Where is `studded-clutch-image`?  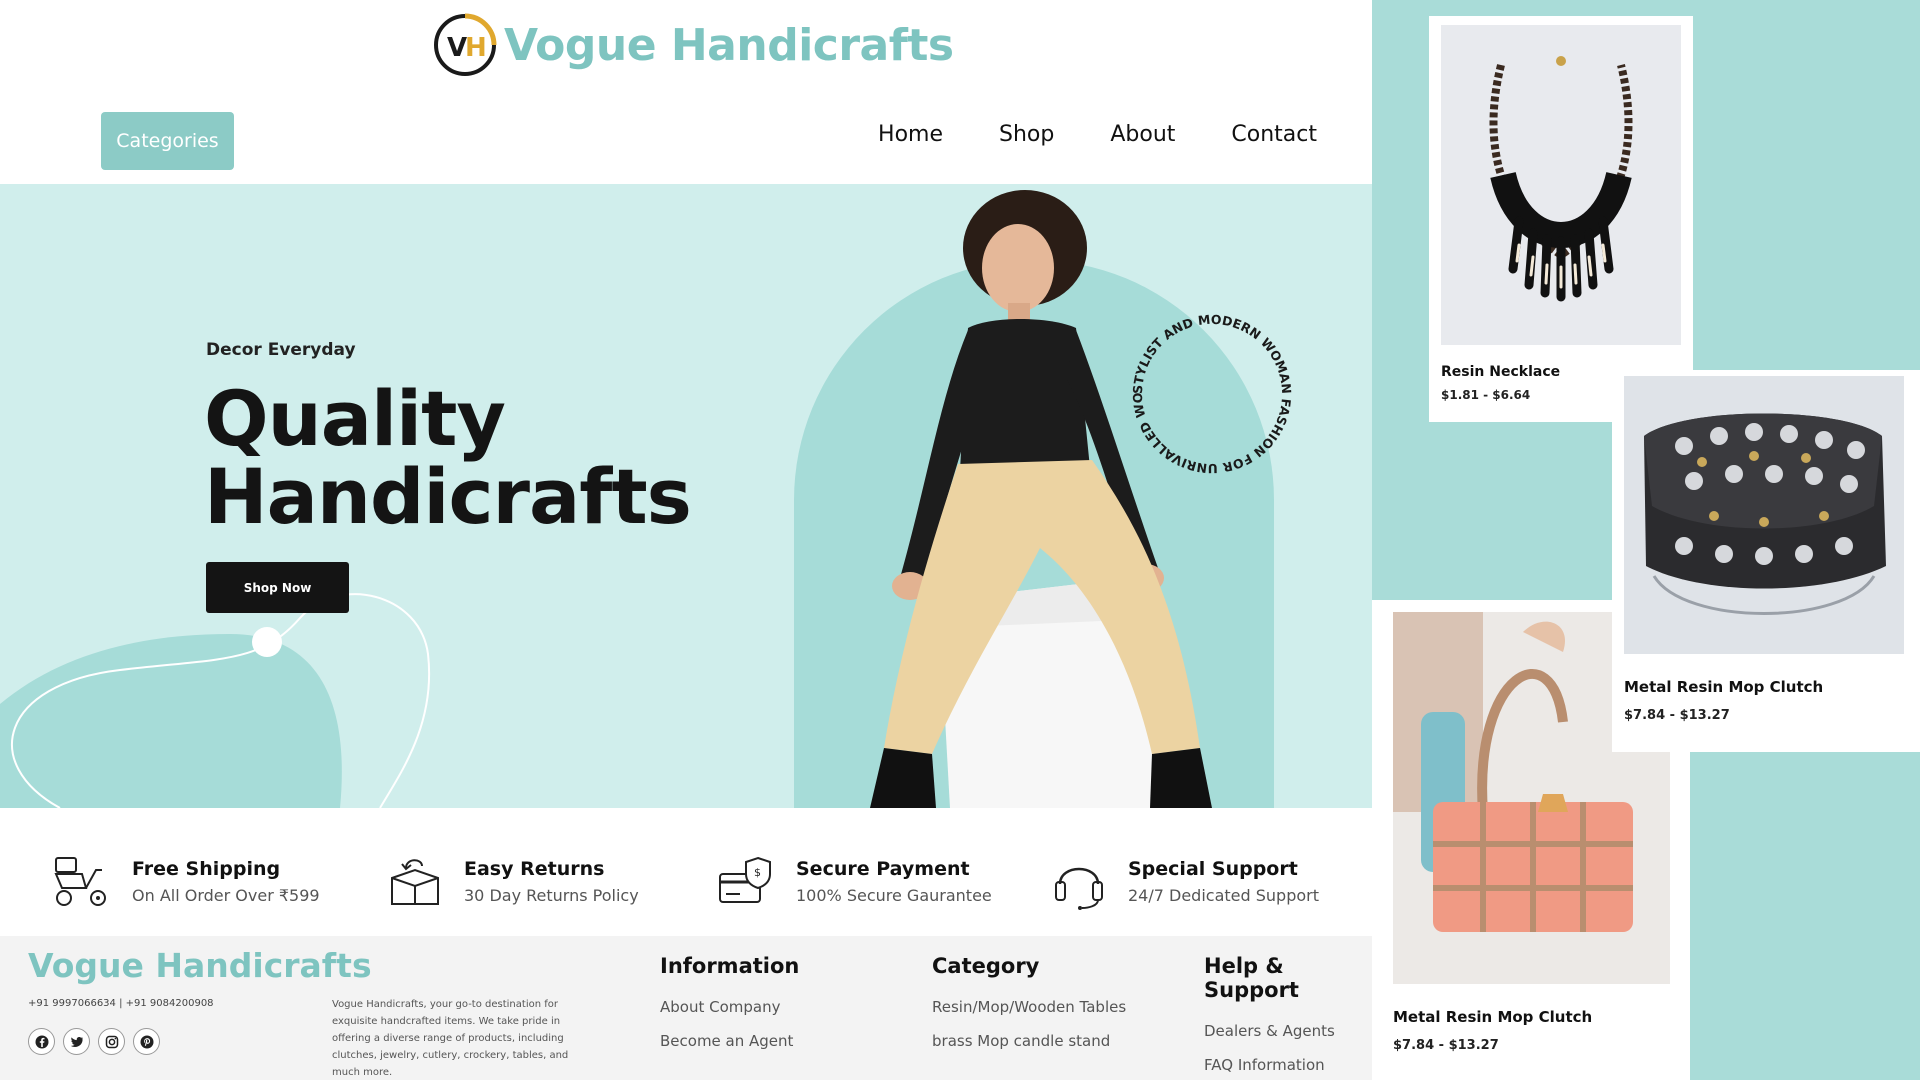 studded-clutch-image is located at coordinates (1765, 514).